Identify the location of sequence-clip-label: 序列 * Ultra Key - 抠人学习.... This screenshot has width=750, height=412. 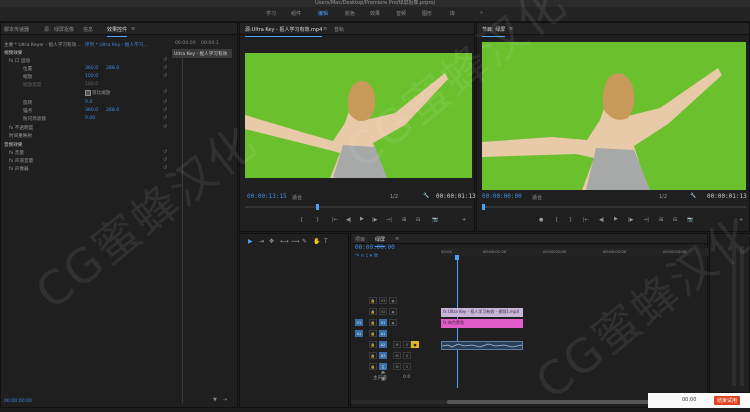
(116, 45).